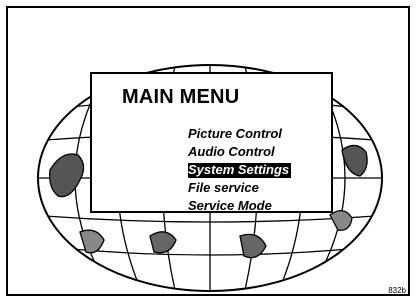 This screenshot has height=306, width=418. Describe the element at coordinates (239, 134) in the screenshot. I see `menu-item-picture-control: Picture Control` at that location.